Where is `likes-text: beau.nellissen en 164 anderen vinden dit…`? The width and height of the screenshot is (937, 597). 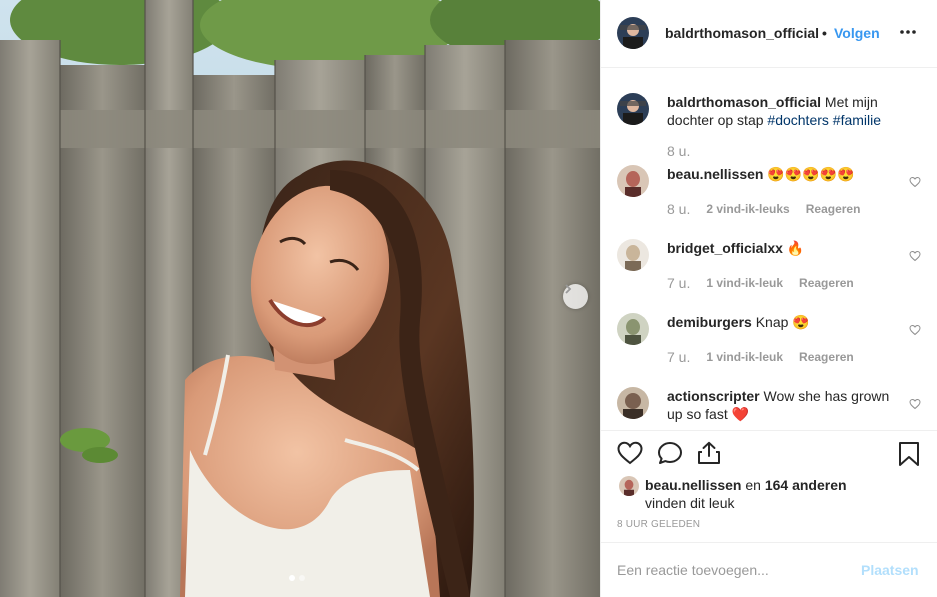
likes-text: beau.nellissen en 164 anderen vinden dit… is located at coordinates (775, 494).